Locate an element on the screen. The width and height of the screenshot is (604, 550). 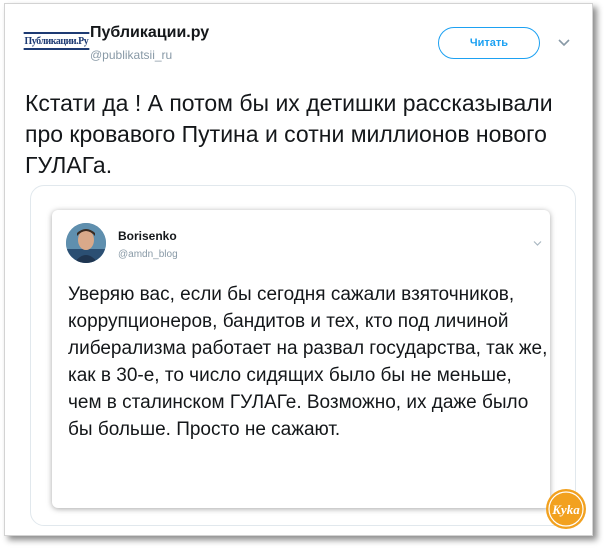
quoted-author-handle: @amdn_blog is located at coordinates (148, 254).